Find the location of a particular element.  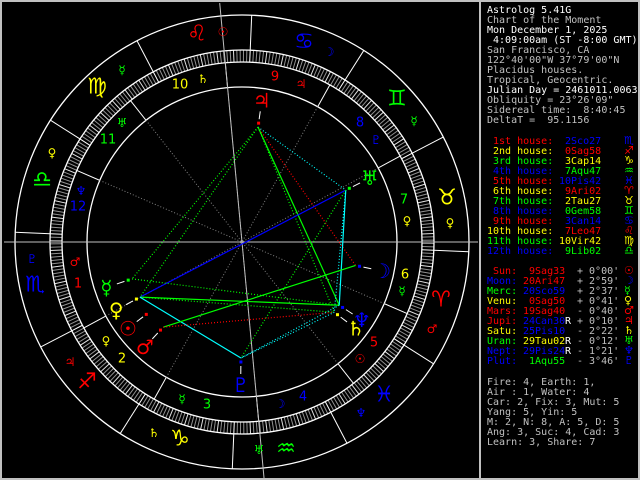

house-ruler-icon: ♄ is located at coordinates (203, 79).